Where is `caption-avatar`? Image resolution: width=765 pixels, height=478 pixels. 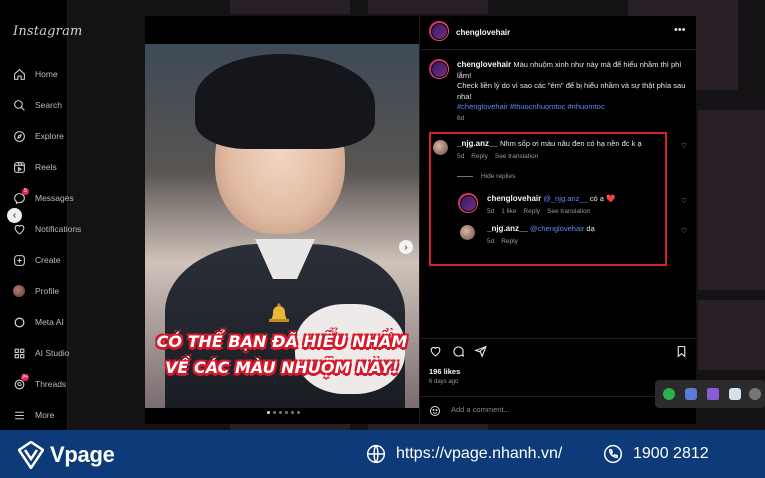 caption-avatar is located at coordinates (439, 69).